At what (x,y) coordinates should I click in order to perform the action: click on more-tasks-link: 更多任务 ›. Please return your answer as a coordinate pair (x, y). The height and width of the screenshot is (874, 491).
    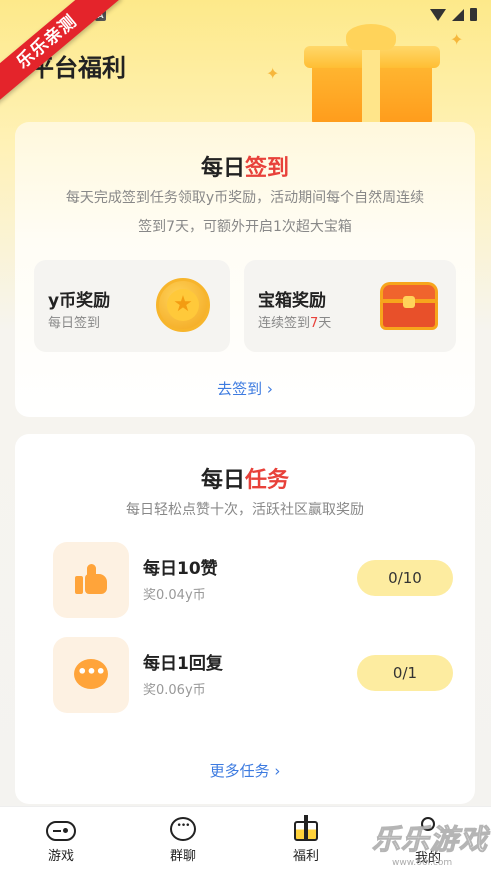
    Looking at the image, I should click on (245, 770).